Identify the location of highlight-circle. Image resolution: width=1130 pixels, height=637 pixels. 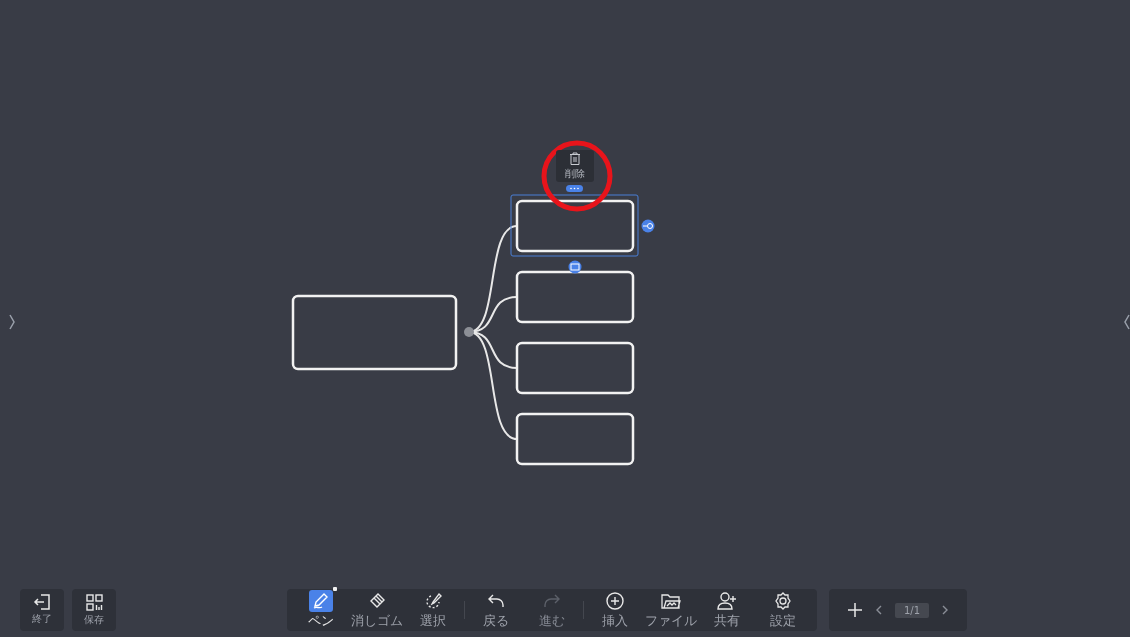
(577, 176).